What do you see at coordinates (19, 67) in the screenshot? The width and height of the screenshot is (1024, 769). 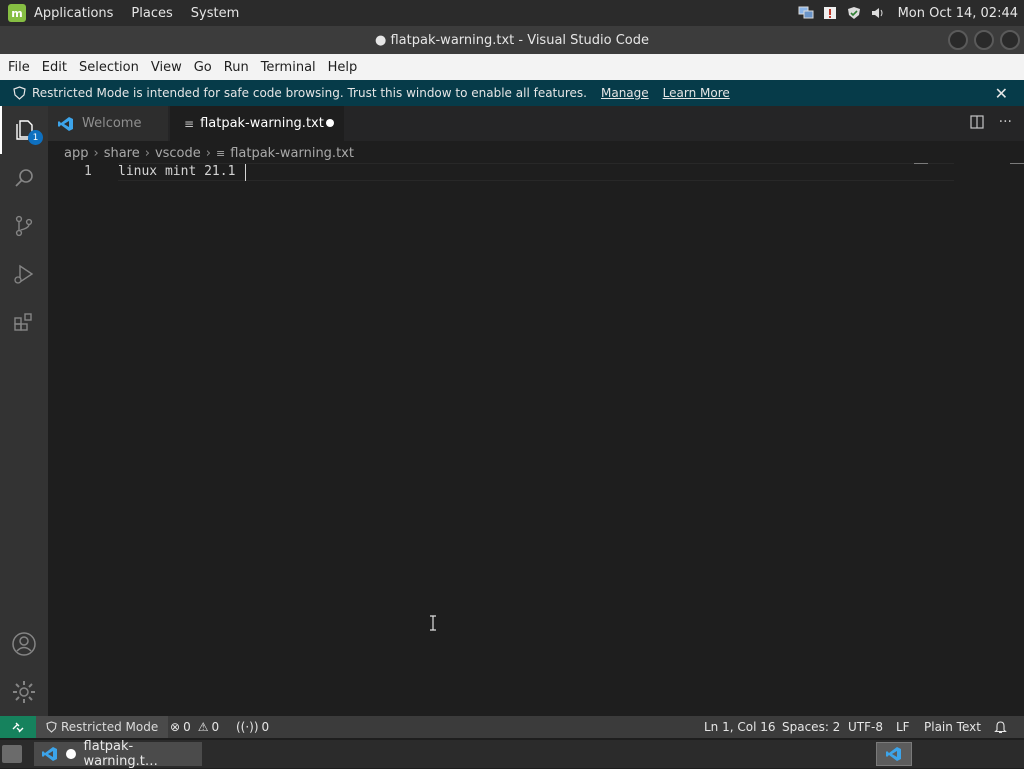 I see `menu-file: File` at bounding box center [19, 67].